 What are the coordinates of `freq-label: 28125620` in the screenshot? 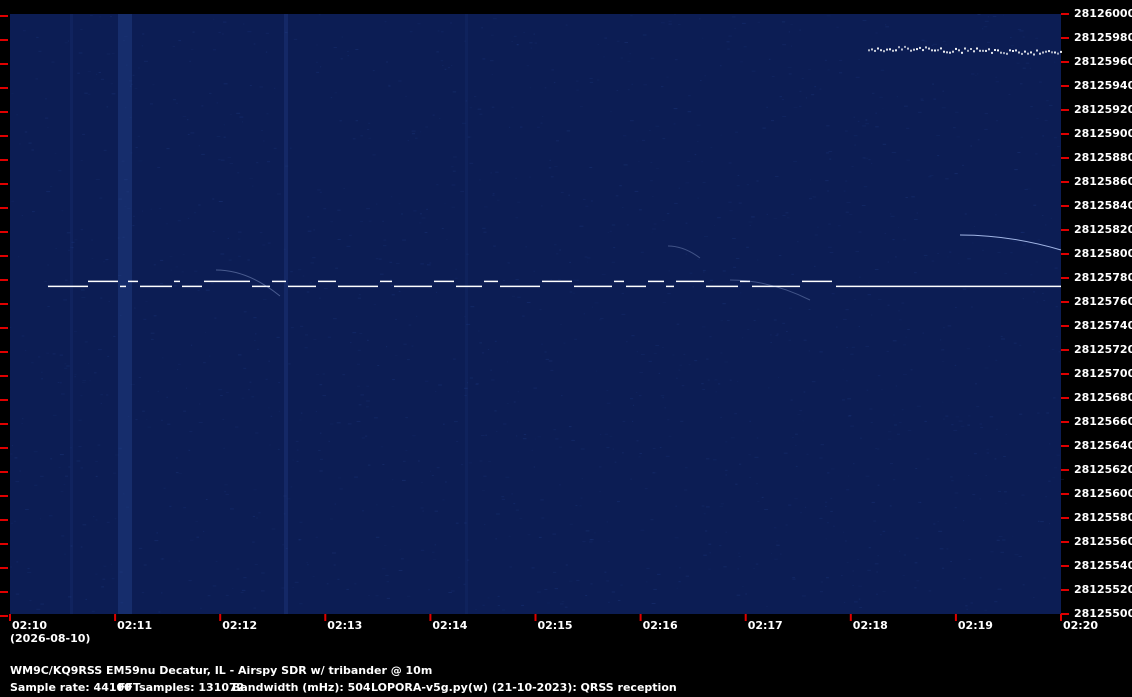 It's located at (1103, 469).